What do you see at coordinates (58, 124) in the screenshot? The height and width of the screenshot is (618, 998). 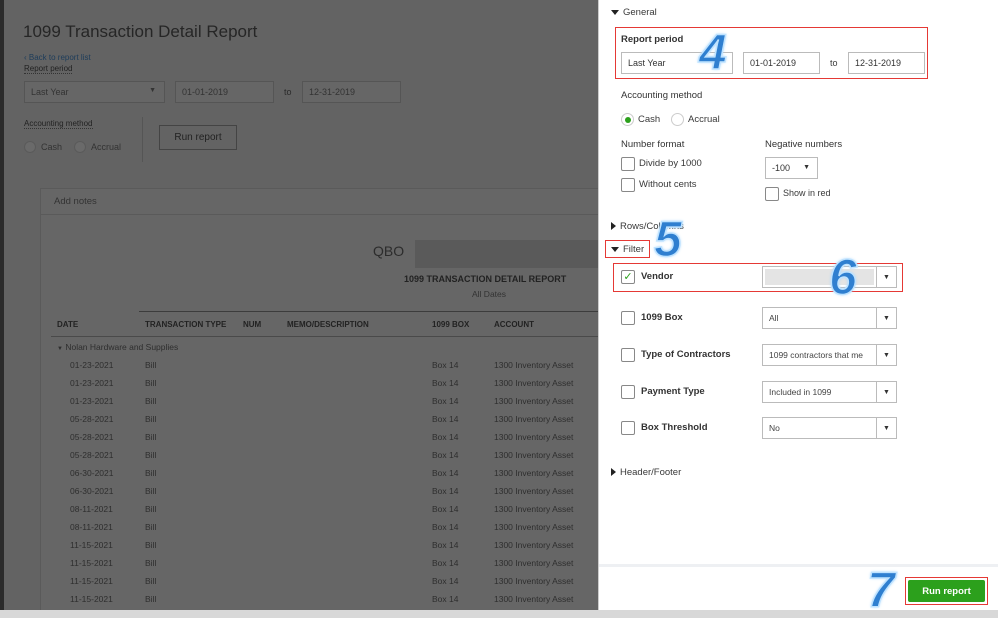 I see `accounting-method-label: Accounting method` at bounding box center [58, 124].